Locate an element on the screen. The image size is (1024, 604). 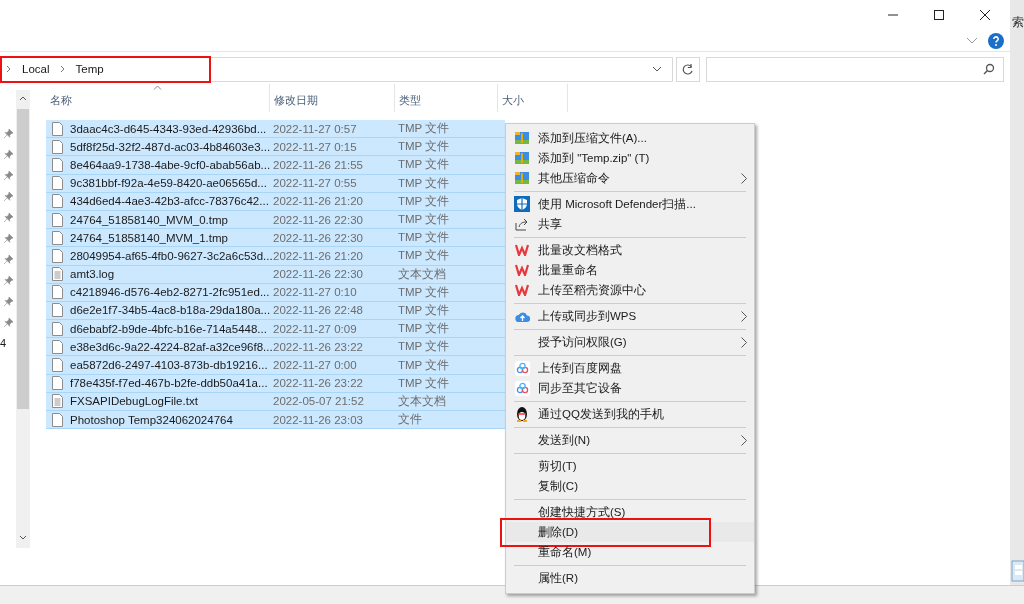
column-header: 类型 is located at coordinates (408, 100).